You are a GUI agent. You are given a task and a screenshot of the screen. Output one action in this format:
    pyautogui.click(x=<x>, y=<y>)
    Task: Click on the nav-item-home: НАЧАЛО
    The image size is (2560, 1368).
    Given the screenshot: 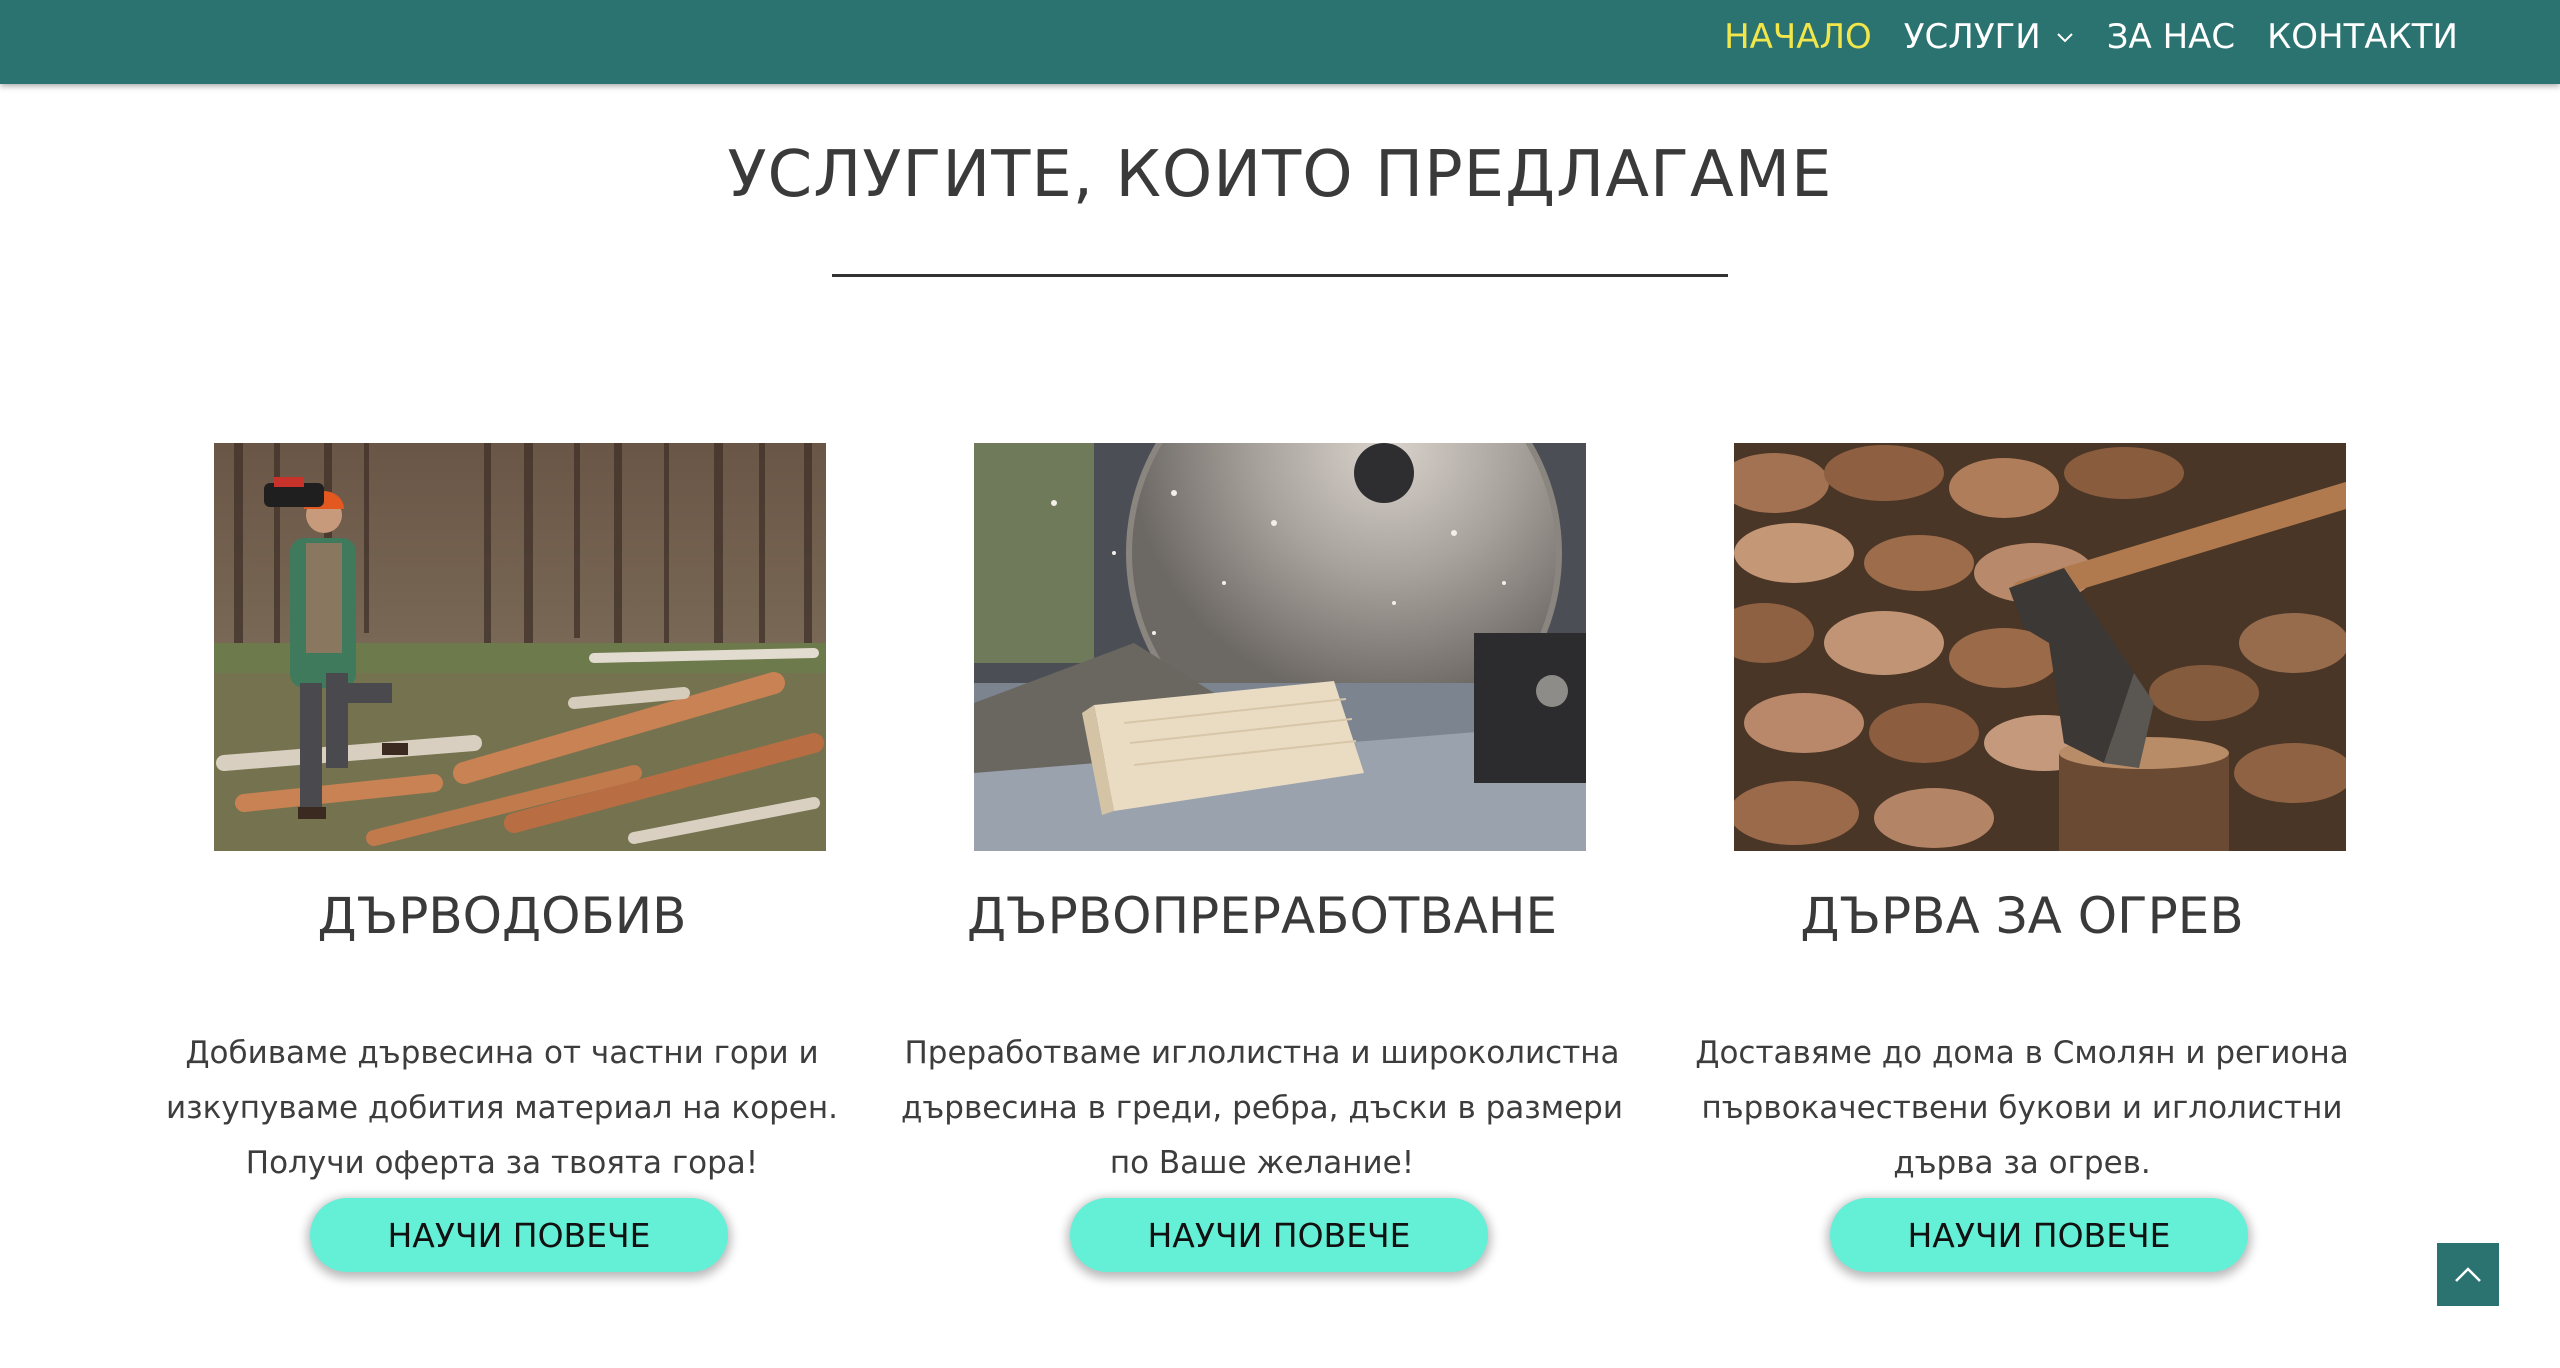 What is the action you would take?
    pyautogui.click(x=1798, y=37)
    